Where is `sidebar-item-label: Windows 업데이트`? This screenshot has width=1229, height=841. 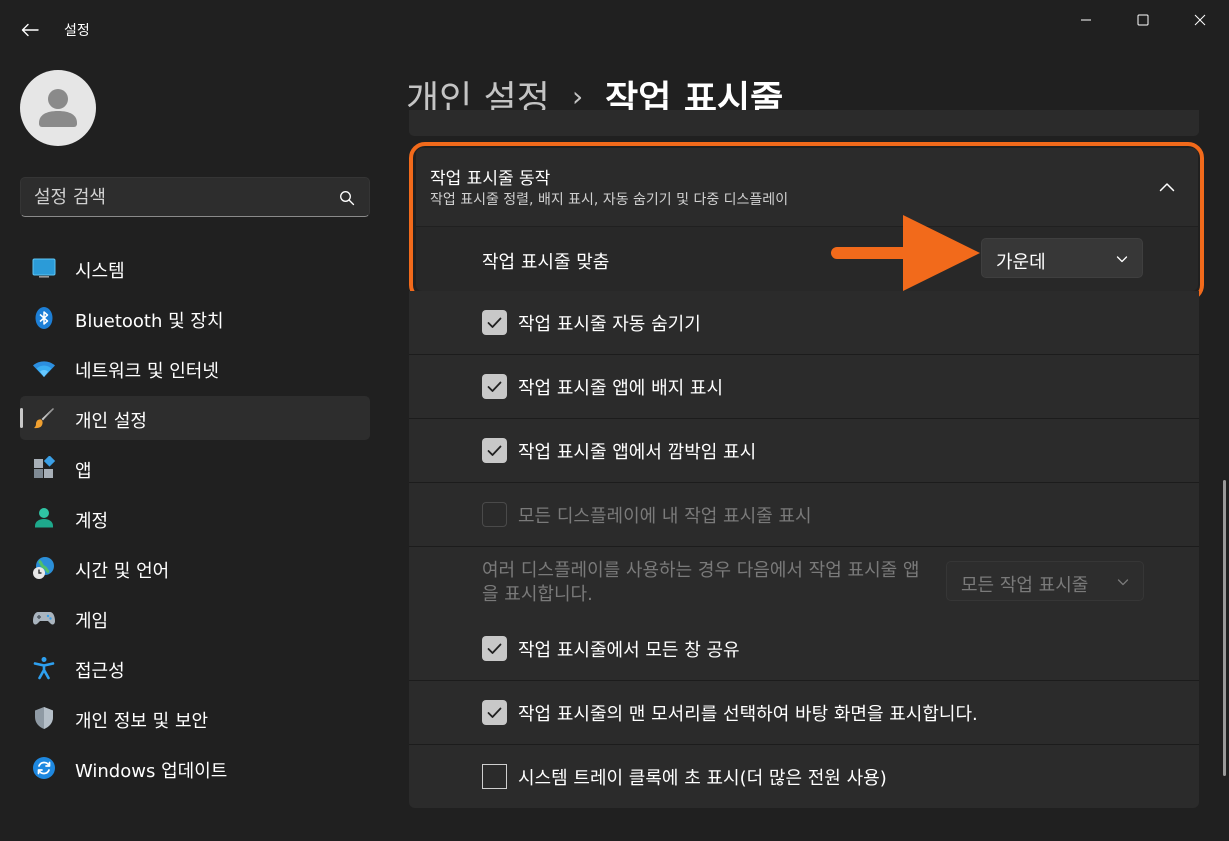 sidebar-item-label: Windows 업데이트 is located at coordinates (151, 771).